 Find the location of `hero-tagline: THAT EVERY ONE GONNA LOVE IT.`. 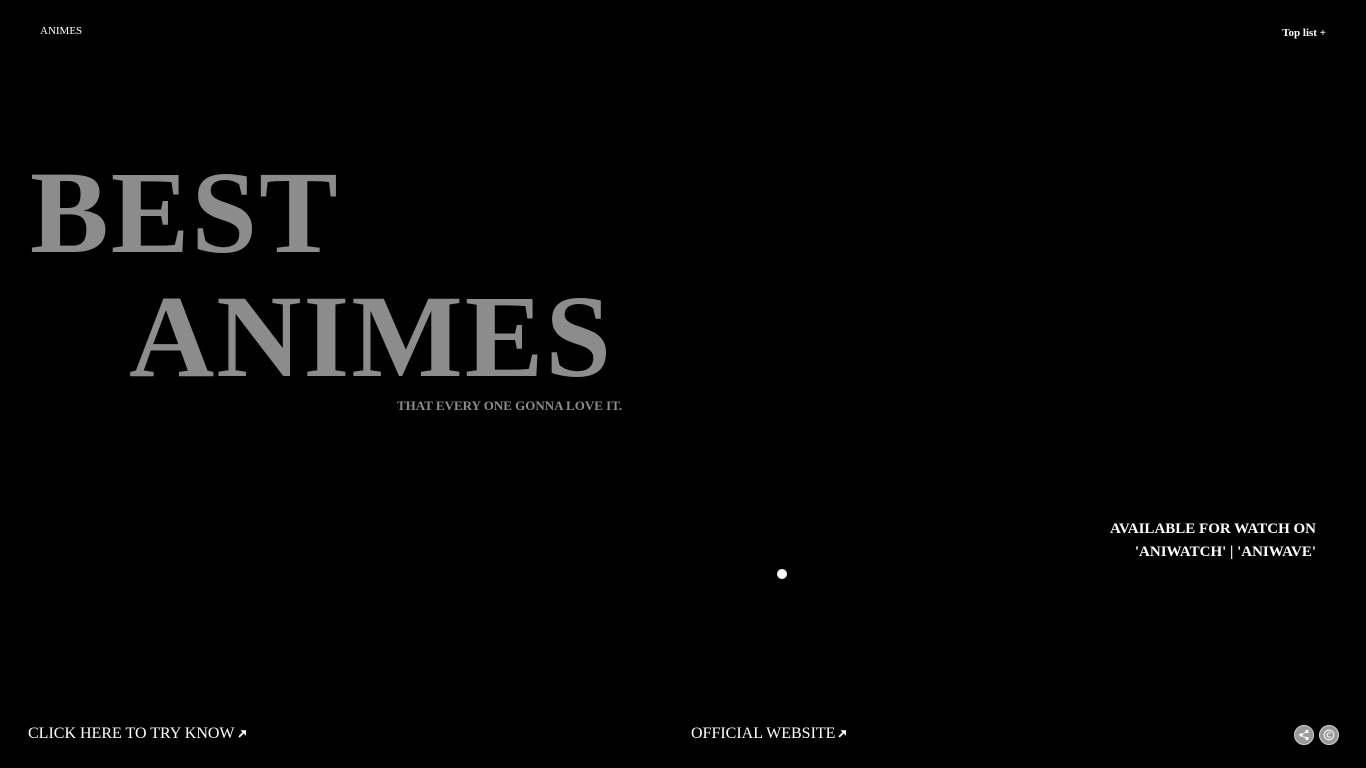

hero-tagline: THAT EVERY ONE GONNA LOVE IT. is located at coordinates (510, 405).